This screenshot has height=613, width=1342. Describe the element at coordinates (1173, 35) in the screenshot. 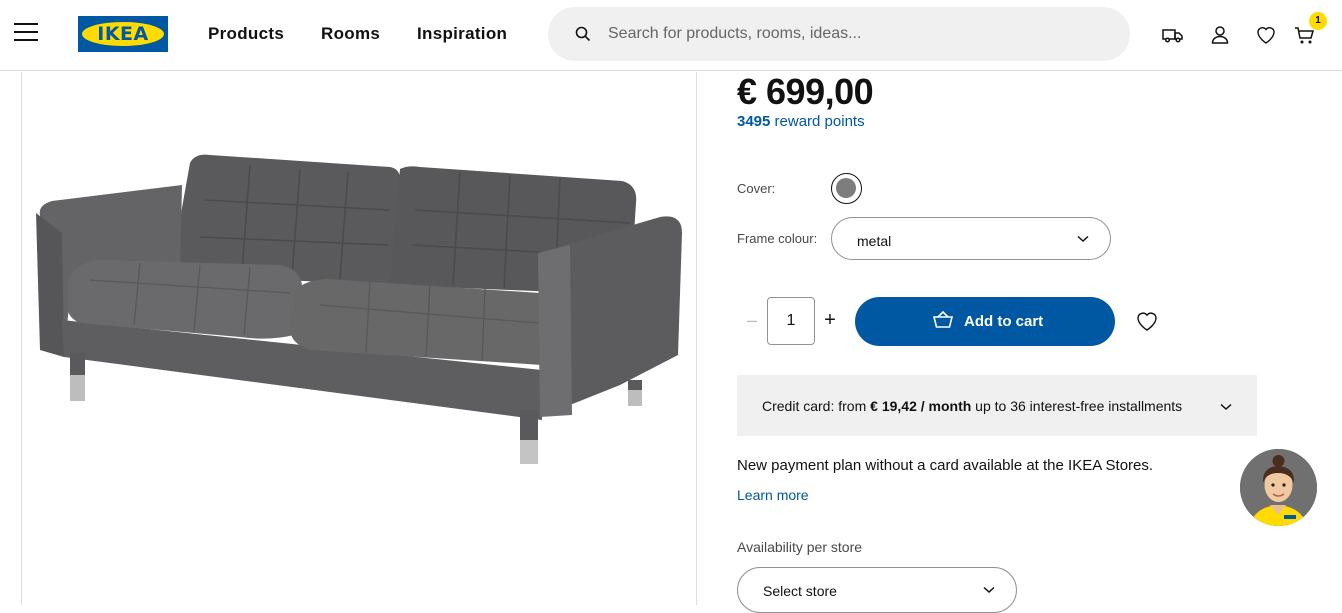

I see `truck-icon` at that location.